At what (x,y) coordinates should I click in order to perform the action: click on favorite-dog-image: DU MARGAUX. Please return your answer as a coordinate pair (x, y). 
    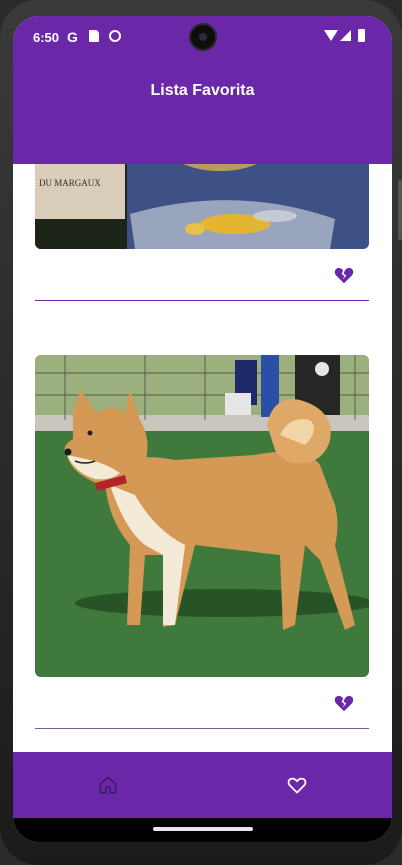
    Looking at the image, I should click on (202, 206).